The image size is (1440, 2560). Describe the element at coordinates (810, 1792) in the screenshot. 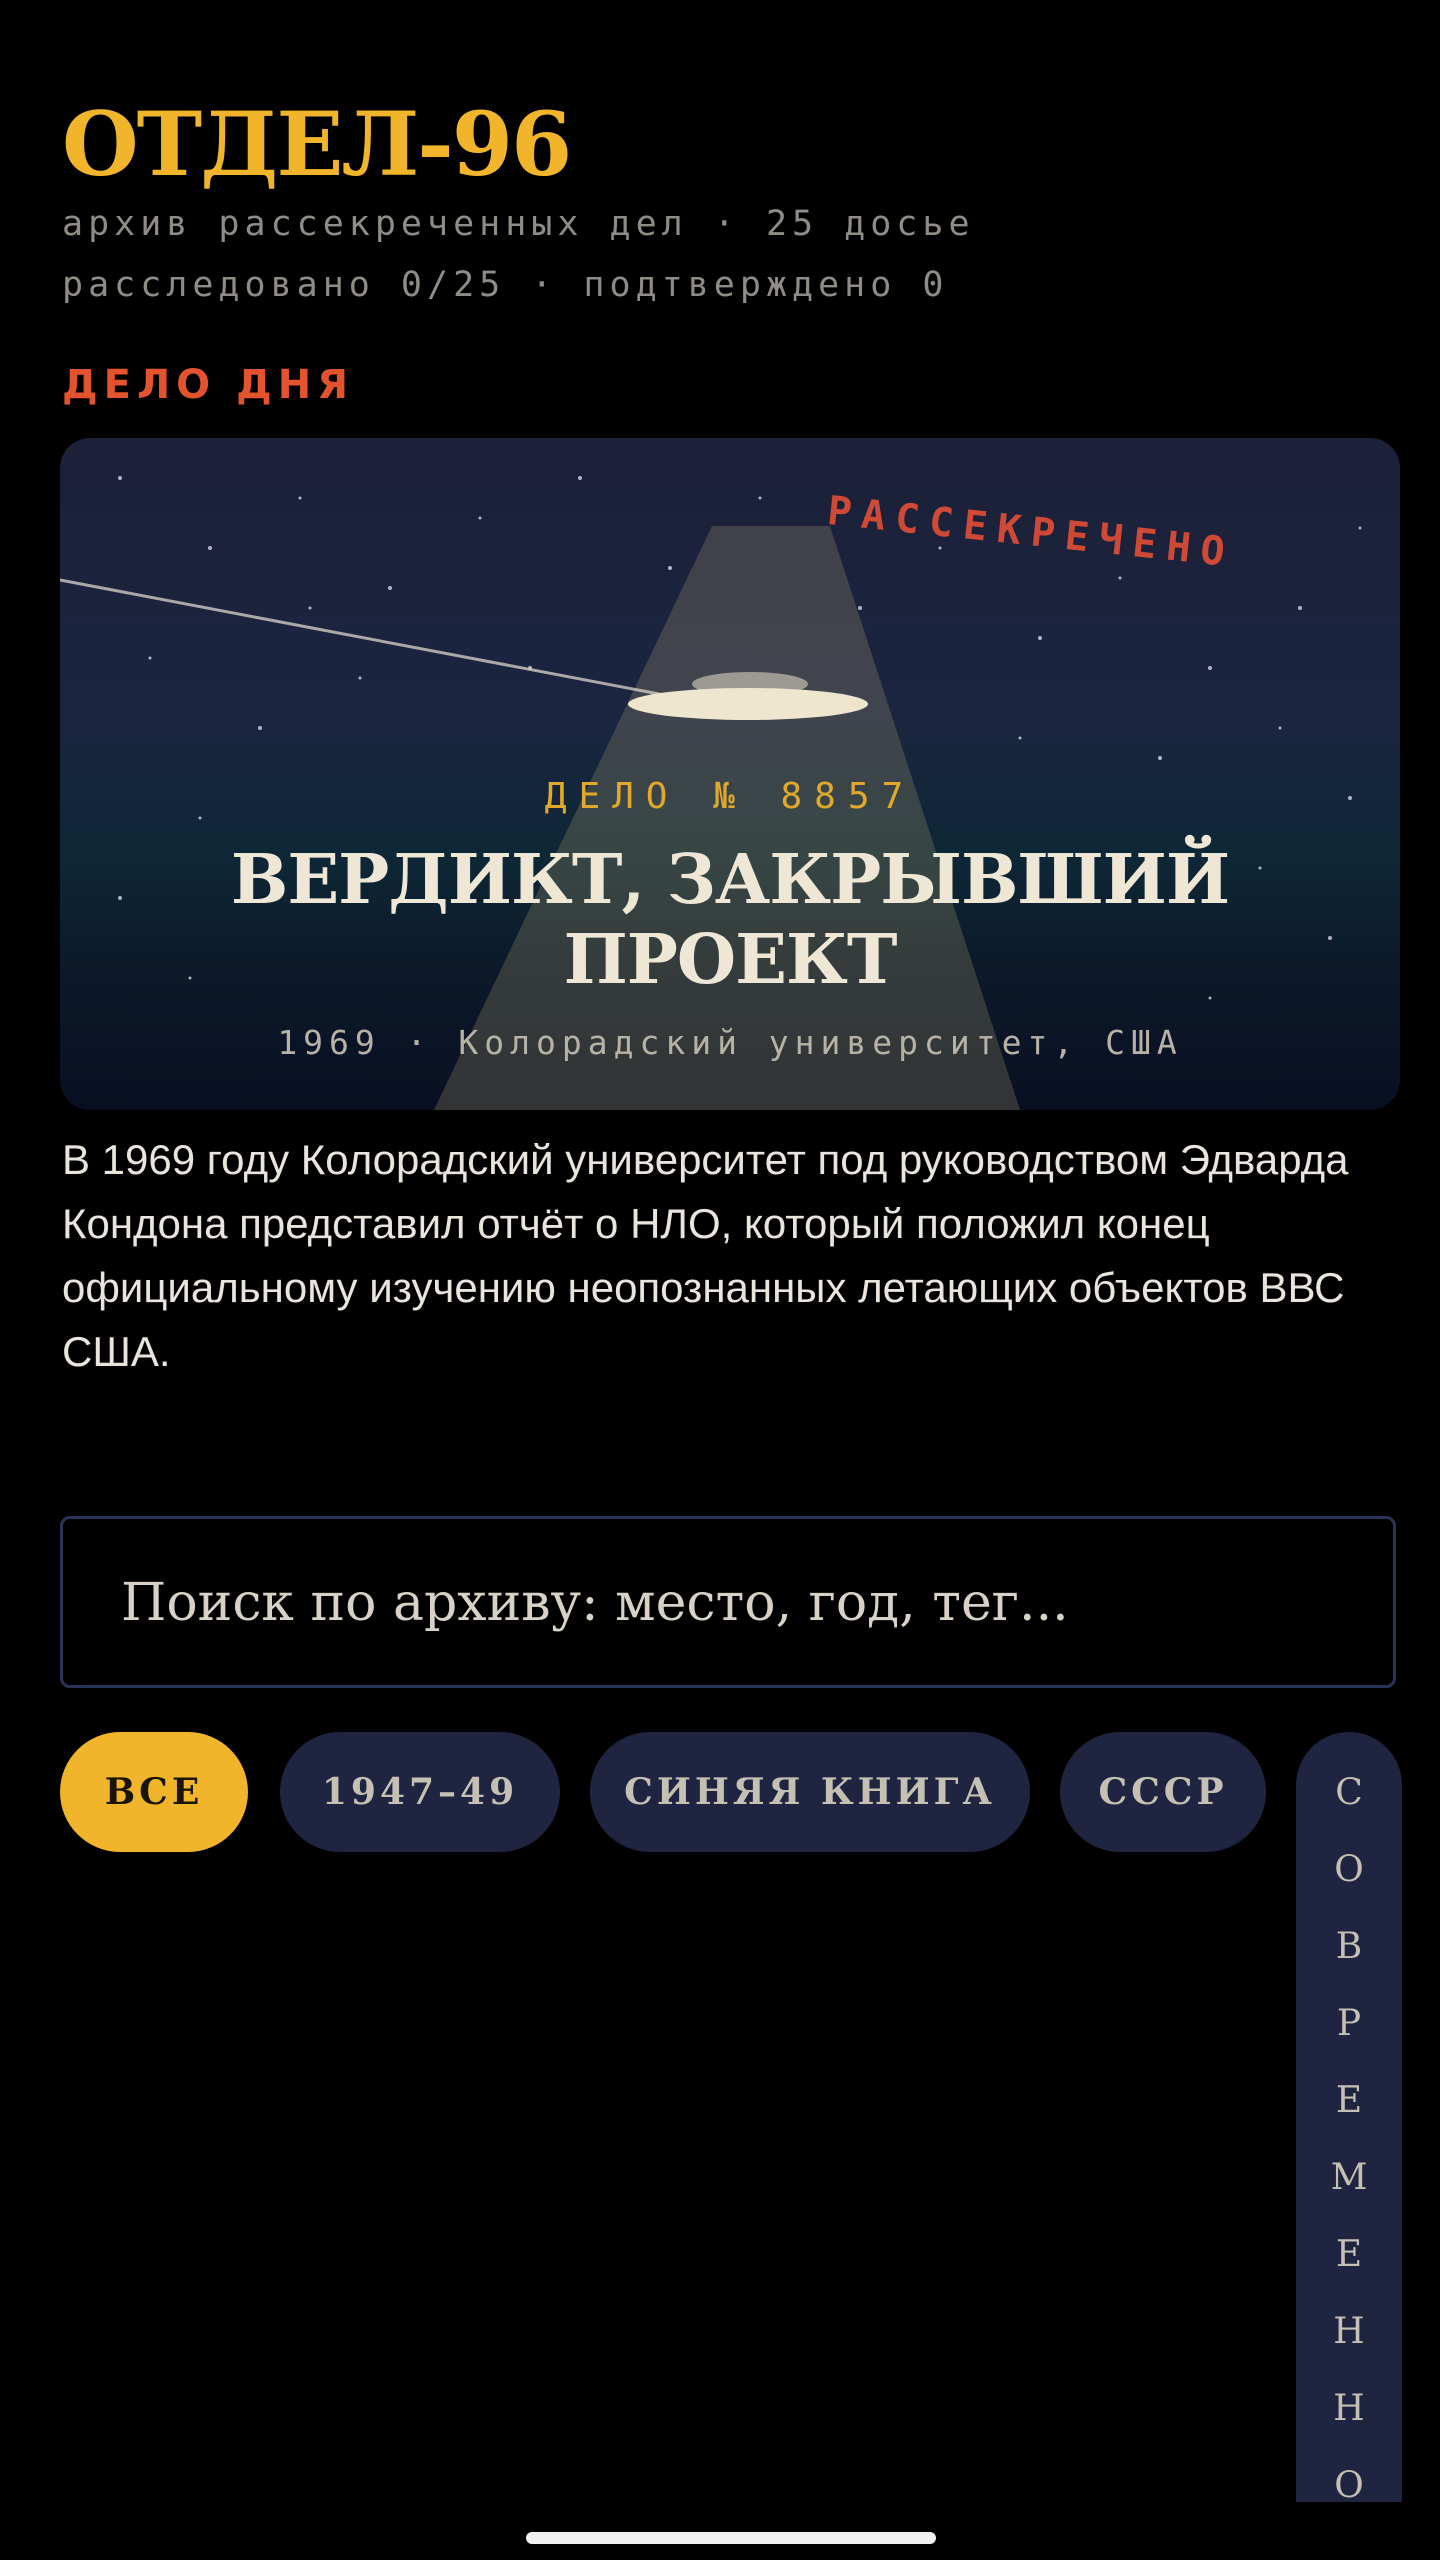

I see `filter-chip-blue-book: СИНЯЯ КНИГА` at that location.